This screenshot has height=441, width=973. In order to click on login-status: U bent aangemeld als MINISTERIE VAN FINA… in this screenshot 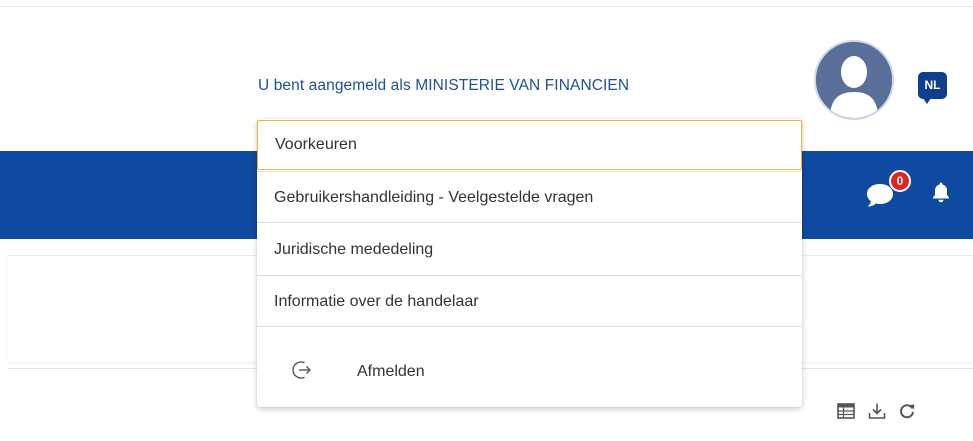, I will do `click(444, 85)`.